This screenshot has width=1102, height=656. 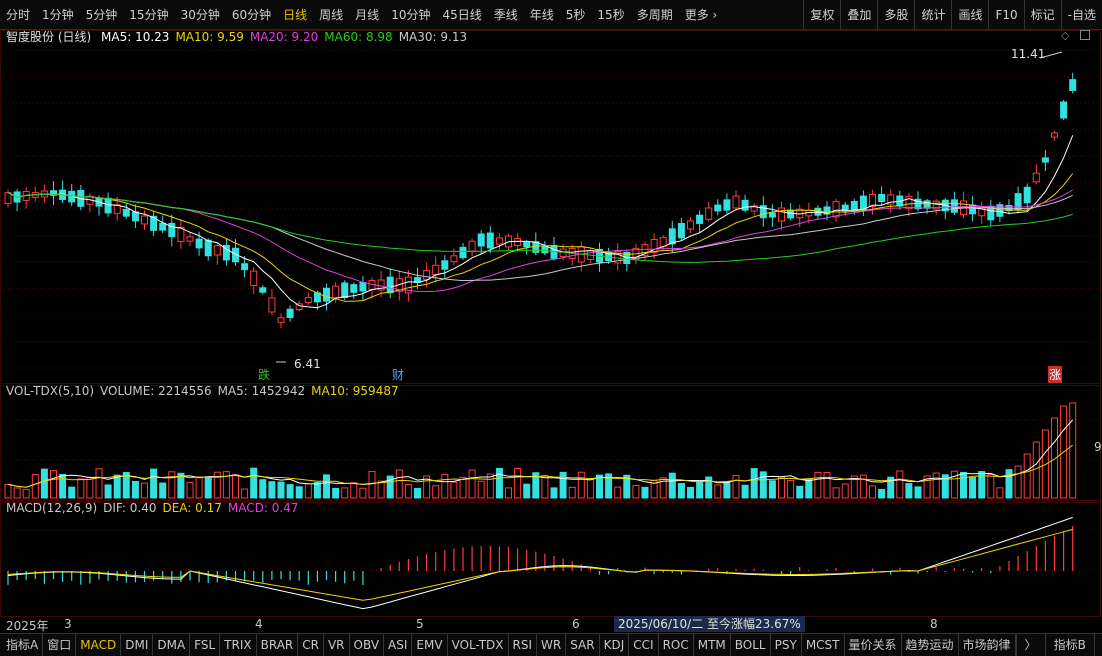 What do you see at coordinates (1030, 645) in the screenshot?
I see `indicator-right-button: 〉` at bounding box center [1030, 645].